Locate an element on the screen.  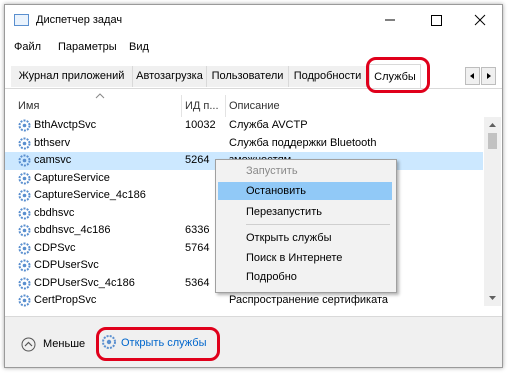
service-name: bthserv is located at coordinates (52, 142).